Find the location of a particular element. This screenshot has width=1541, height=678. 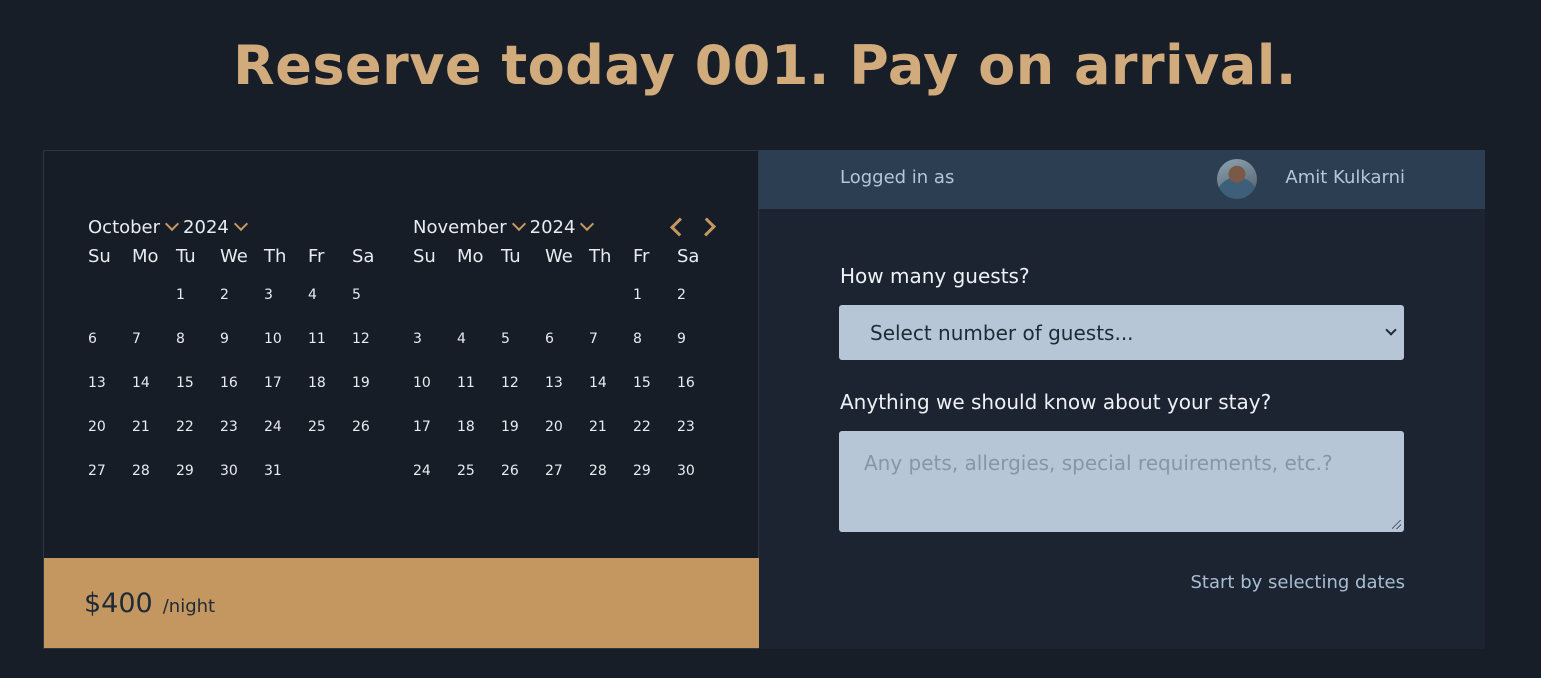

weekday-label: Tu is located at coordinates (186, 256).